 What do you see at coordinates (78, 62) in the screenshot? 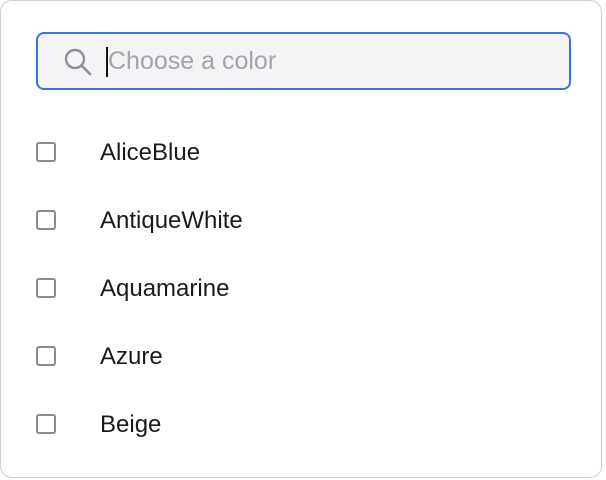
I see `search-icon` at bounding box center [78, 62].